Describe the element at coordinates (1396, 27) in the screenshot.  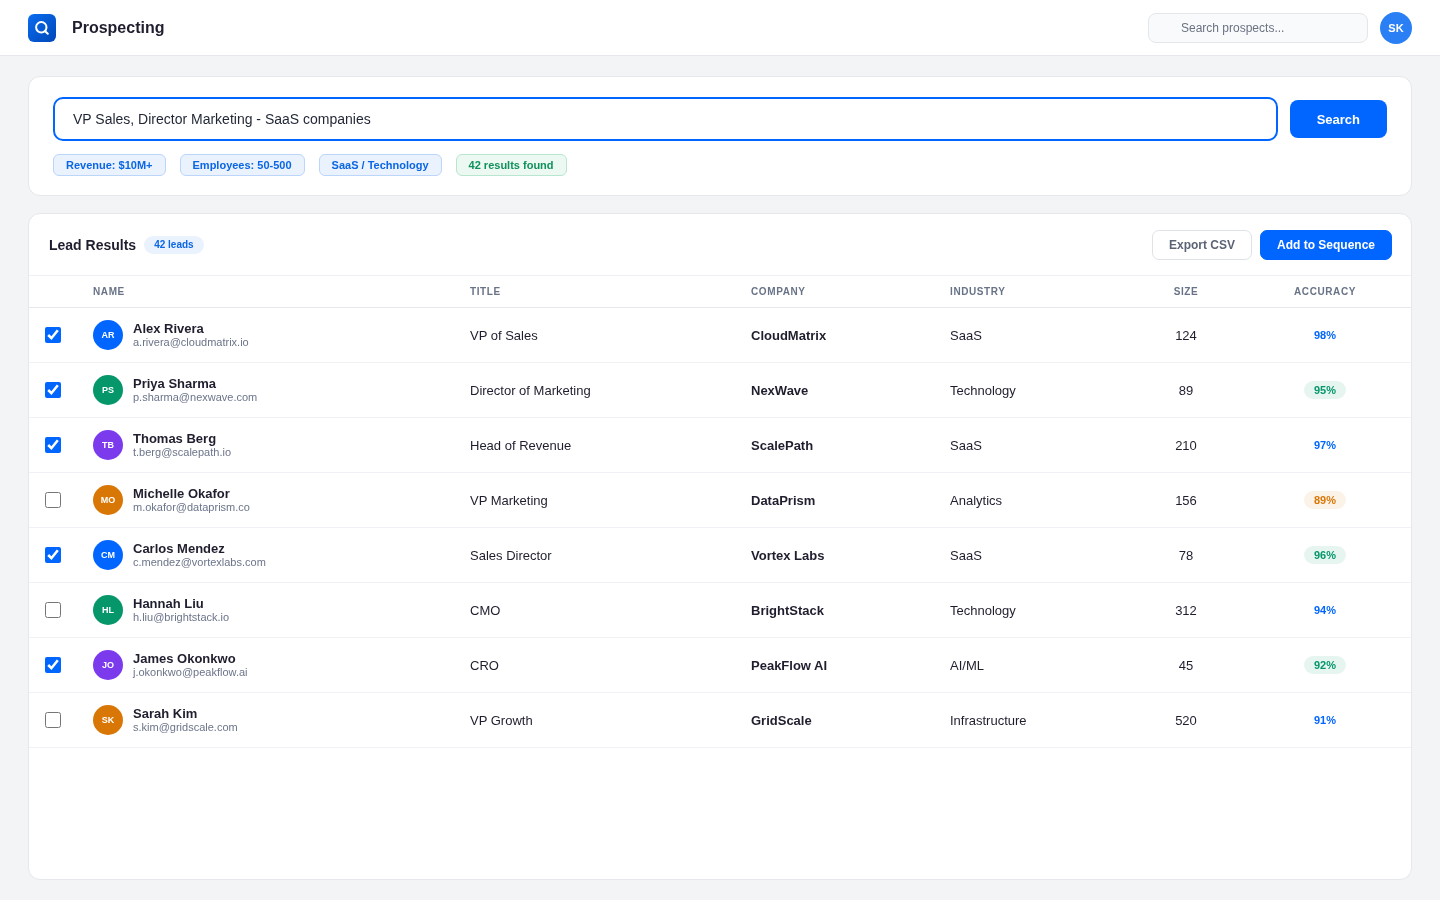
I see `user-avatar: SK` at that location.